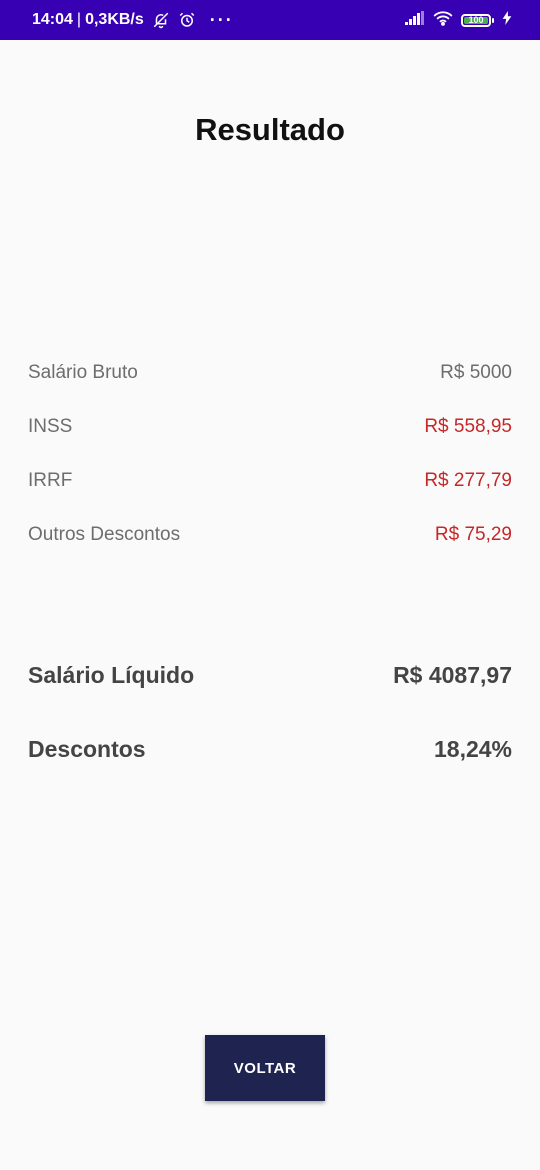 The width and height of the screenshot is (540, 1170). I want to click on summary-row-net-salary: Salário Líquido R$ 4087,97, so click(270, 675).